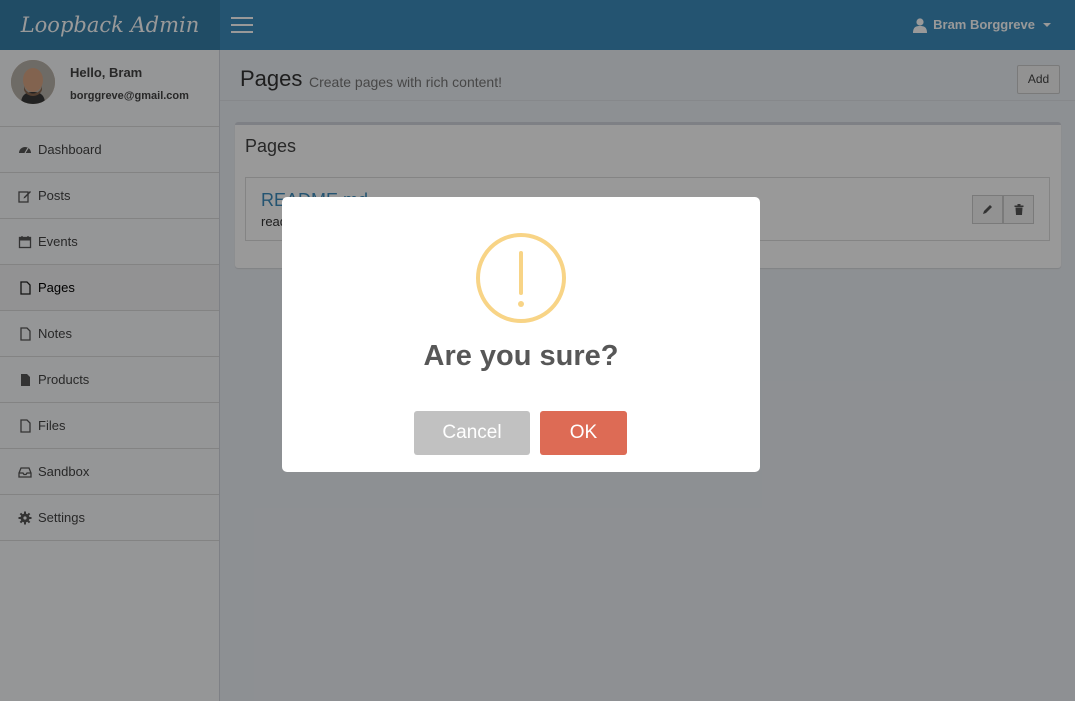  Describe the element at coordinates (472, 433) in the screenshot. I see `cancel-button: Cancel` at that location.